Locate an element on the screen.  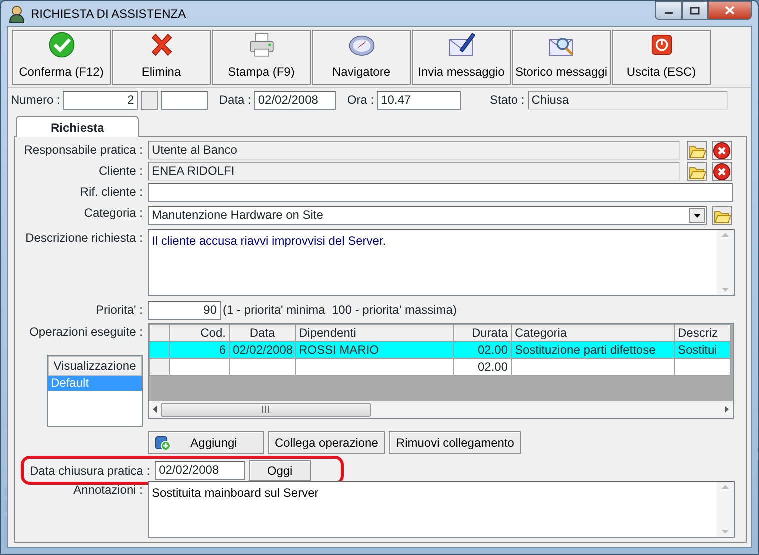
tab: Richiesta is located at coordinates (78, 126).